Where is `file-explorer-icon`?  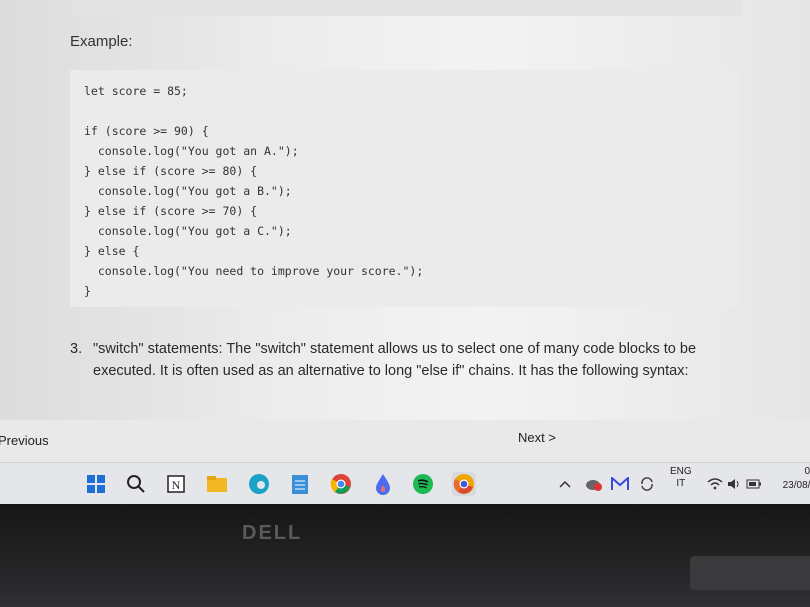
file-explorer-icon is located at coordinates (217, 484).